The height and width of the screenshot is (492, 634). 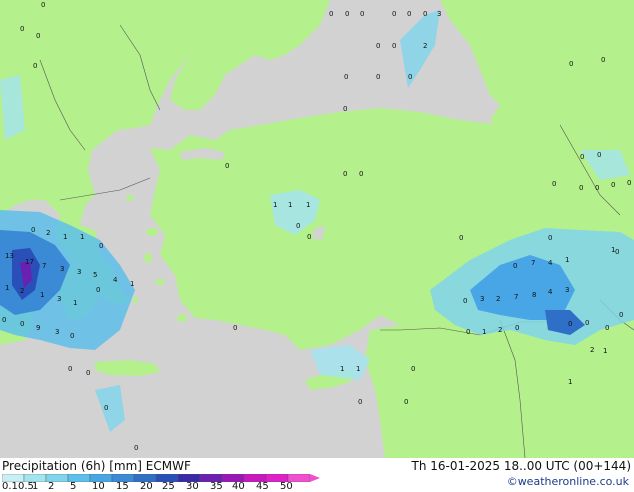 What do you see at coordinates (35, 486) in the screenshot?
I see `color-scale-label: 1` at bounding box center [35, 486].